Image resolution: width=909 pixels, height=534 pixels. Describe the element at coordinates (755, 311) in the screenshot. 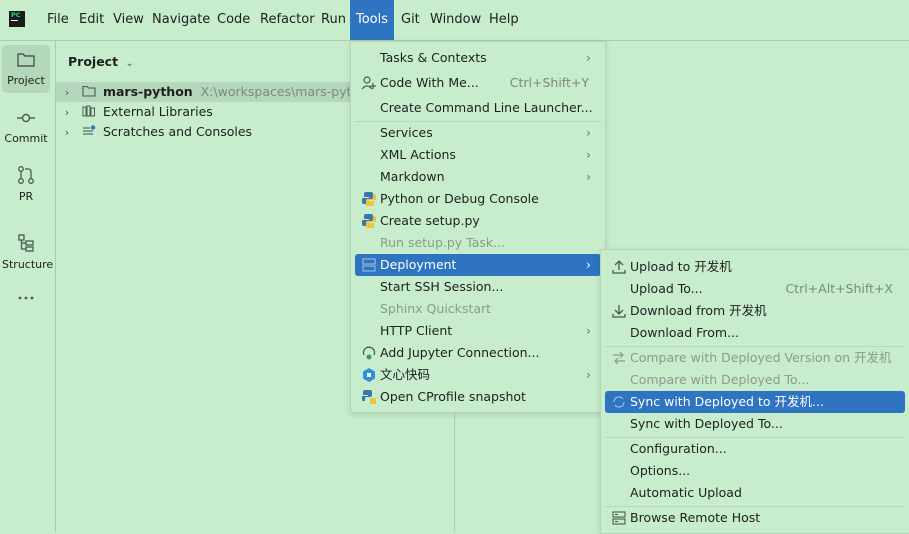

I see `menu-item-download-from-devmachine: Download from 开发机` at that location.